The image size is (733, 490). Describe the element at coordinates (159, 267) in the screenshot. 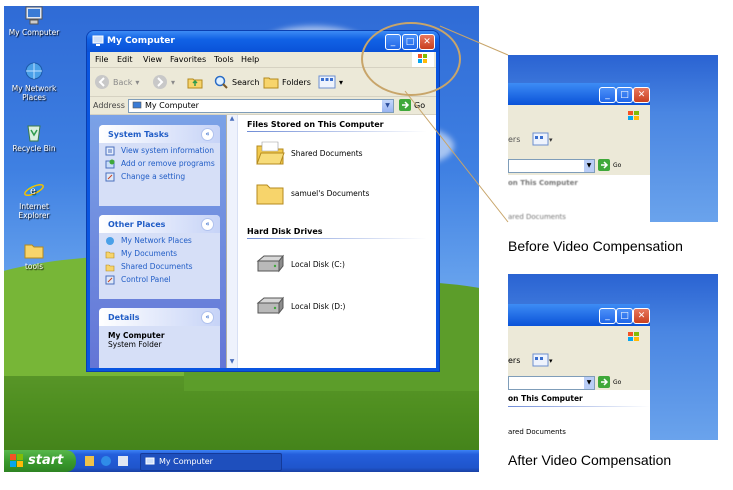

I see `place-shared-documents: Shared Documents` at that location.